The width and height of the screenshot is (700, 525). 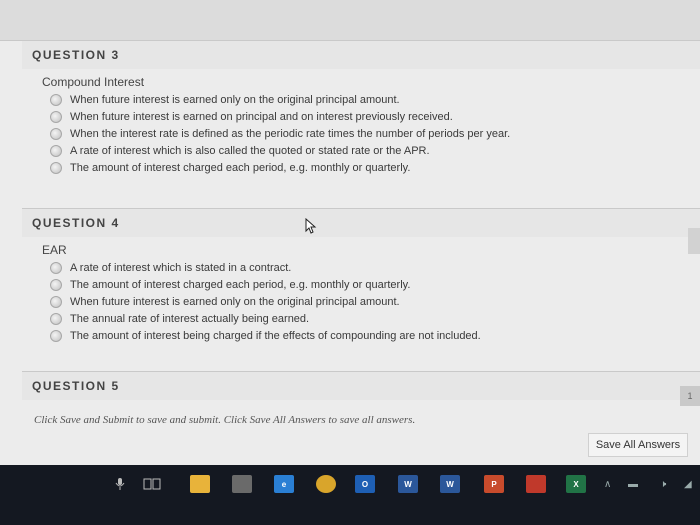 What do you see at coordinates (361, 54) in the screenshot?
I see `question-header: QUESTION 3` at bounding box center [361, 54].